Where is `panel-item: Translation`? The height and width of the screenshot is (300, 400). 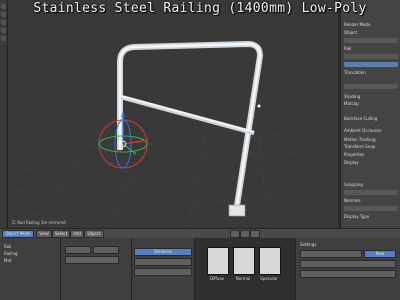
panel-item: Translation is located at coordinates (371, 72).